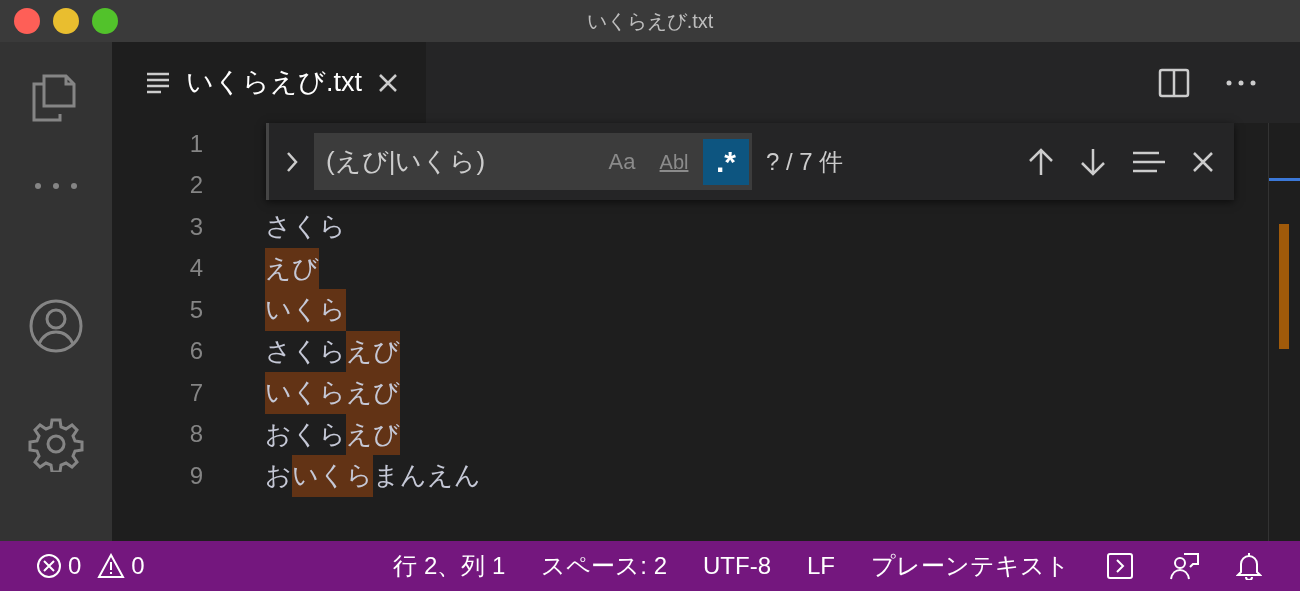 The height and width of the screenshot is (591, 1300). I want to click on settings-icon, so click(56, 444).